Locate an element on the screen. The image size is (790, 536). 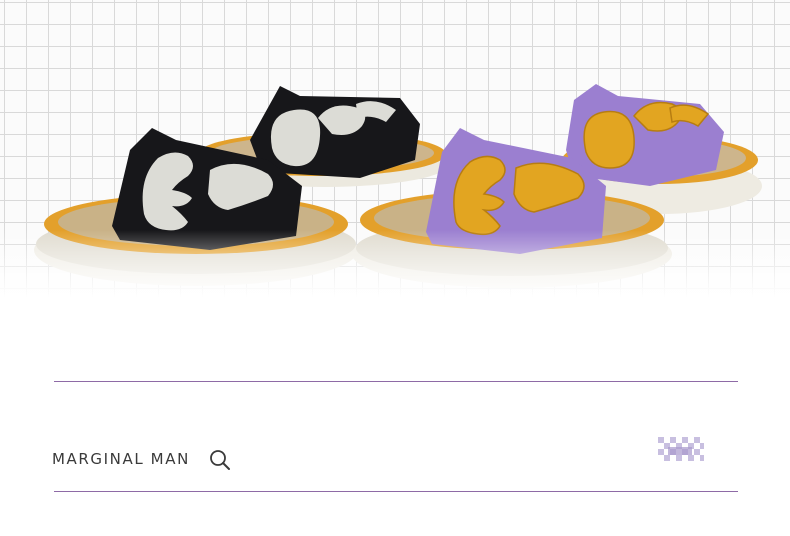
divider-bottom is located at coordinates (396, 491).